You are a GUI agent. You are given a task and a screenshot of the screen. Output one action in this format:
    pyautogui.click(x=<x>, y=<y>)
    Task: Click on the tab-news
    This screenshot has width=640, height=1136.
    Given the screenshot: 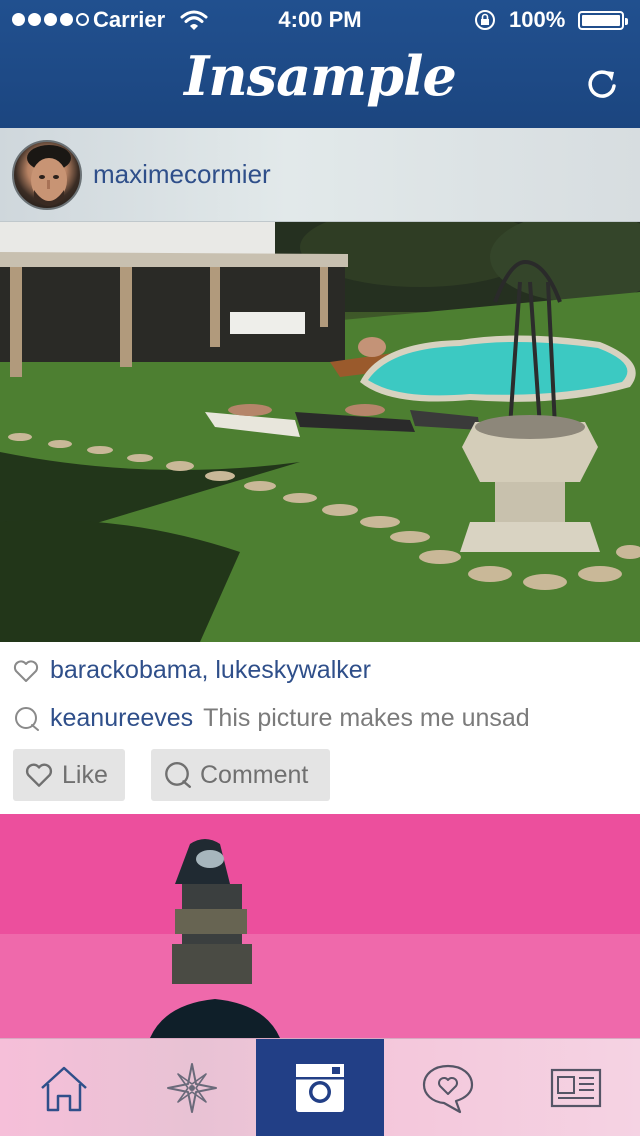 What is the action you would take?
    pyautogui.click(x=576, y=1087)
    